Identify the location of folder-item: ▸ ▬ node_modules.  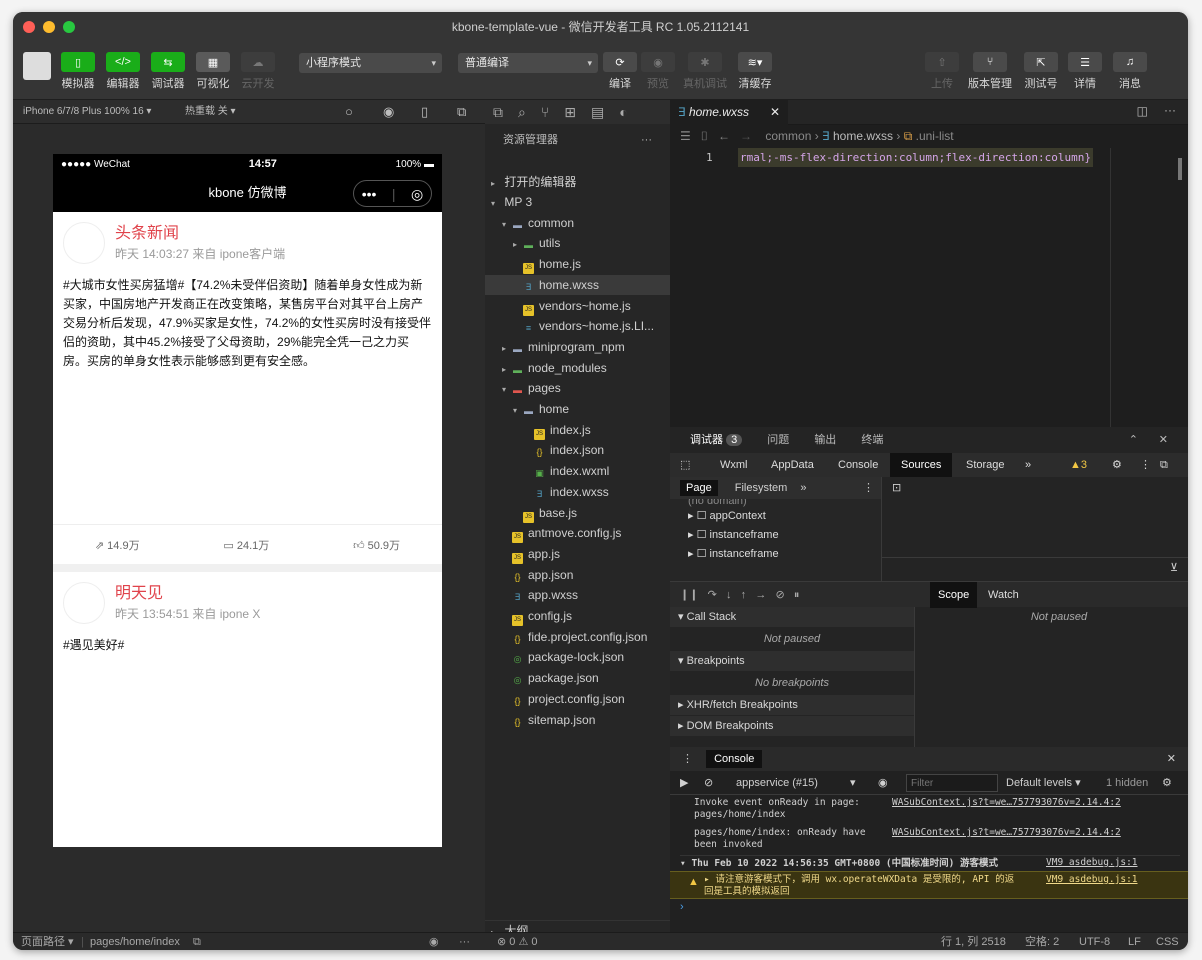
(577, 368).